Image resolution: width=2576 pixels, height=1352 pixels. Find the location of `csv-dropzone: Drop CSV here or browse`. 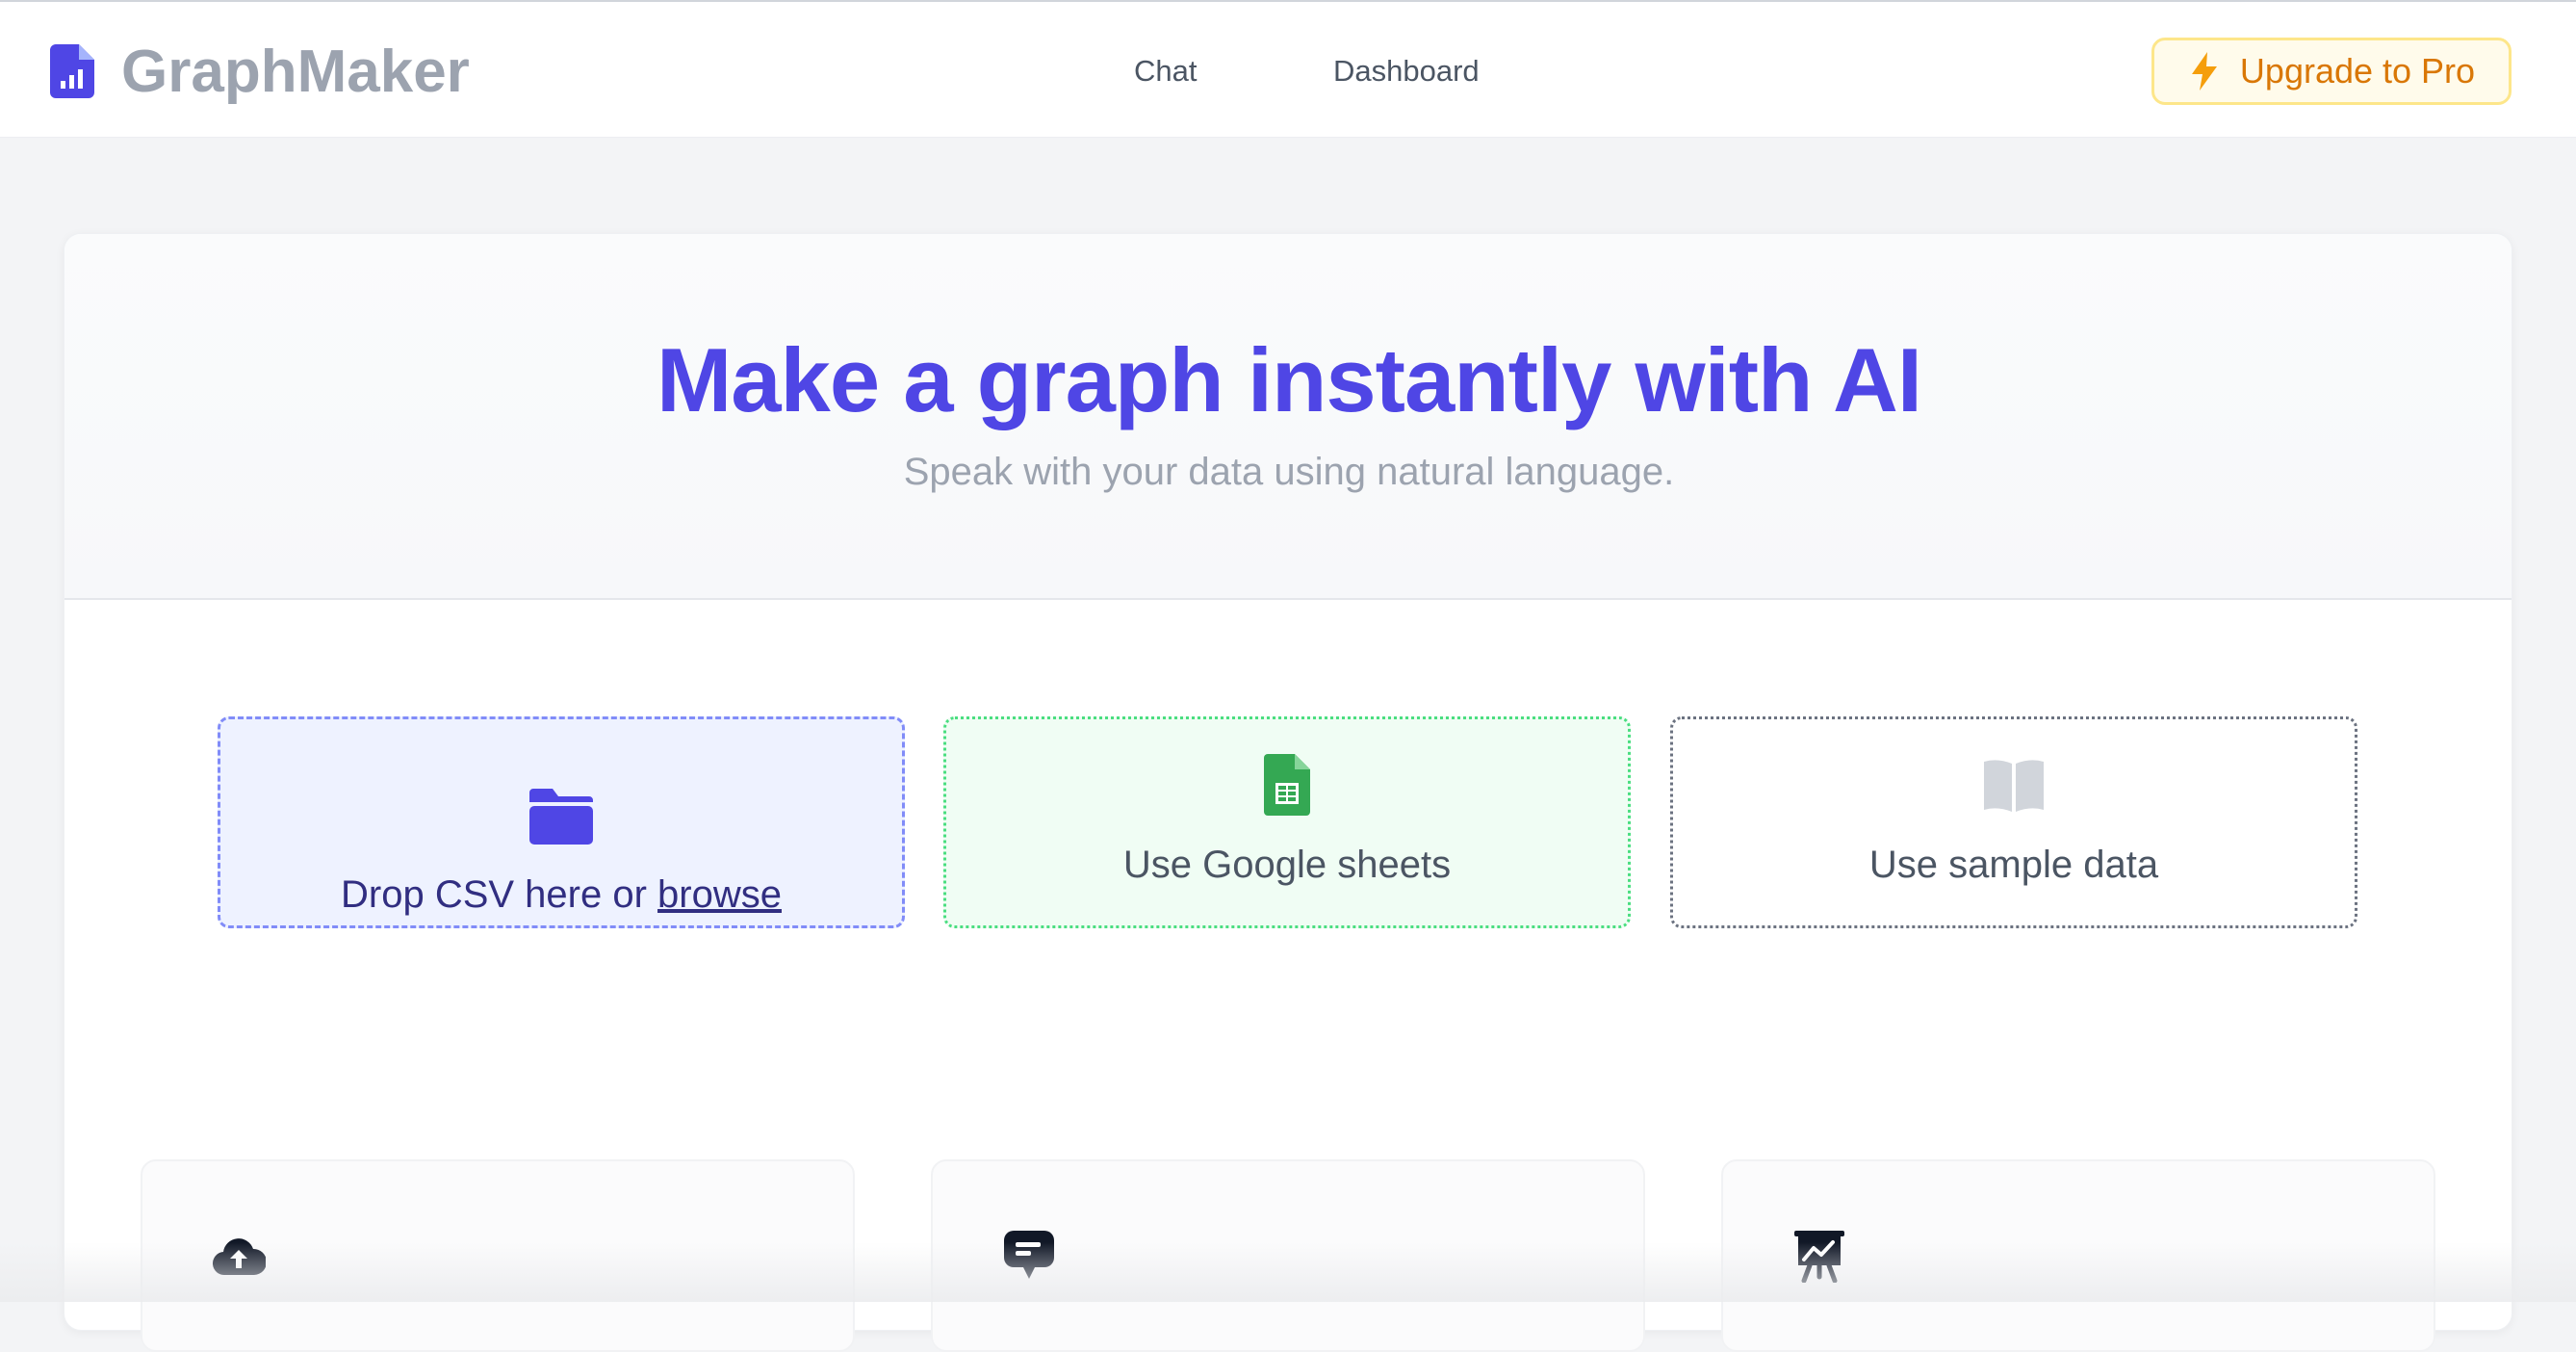

csv-dropzone: Drop CSV here or browse is located at coordinates (562, 822).